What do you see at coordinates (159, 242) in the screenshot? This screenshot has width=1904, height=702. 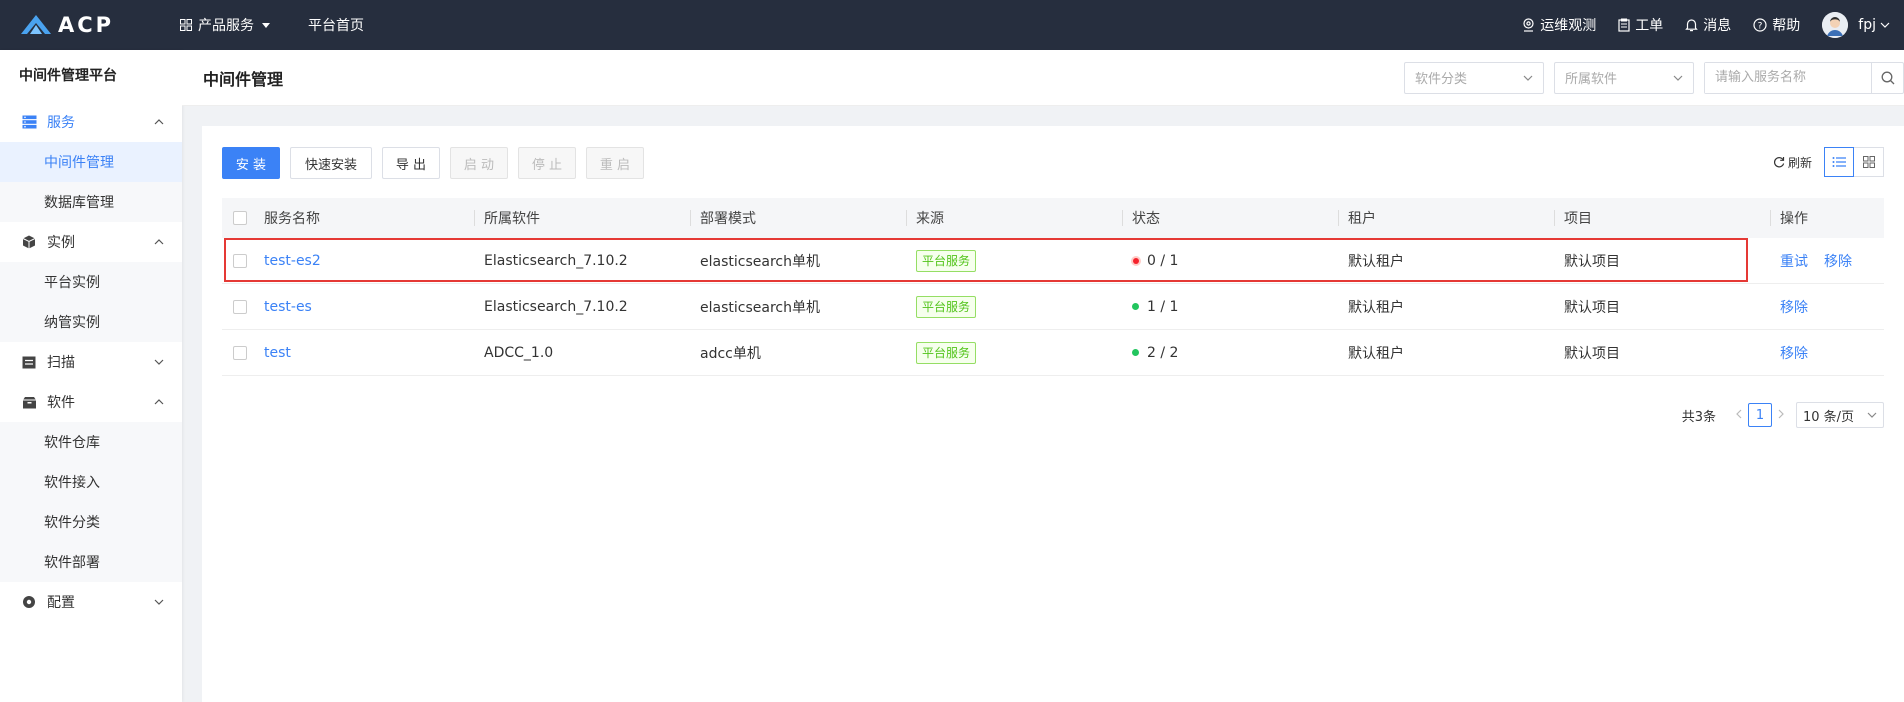 I see `chevron-up-icon` at bounding box center [159, 242].